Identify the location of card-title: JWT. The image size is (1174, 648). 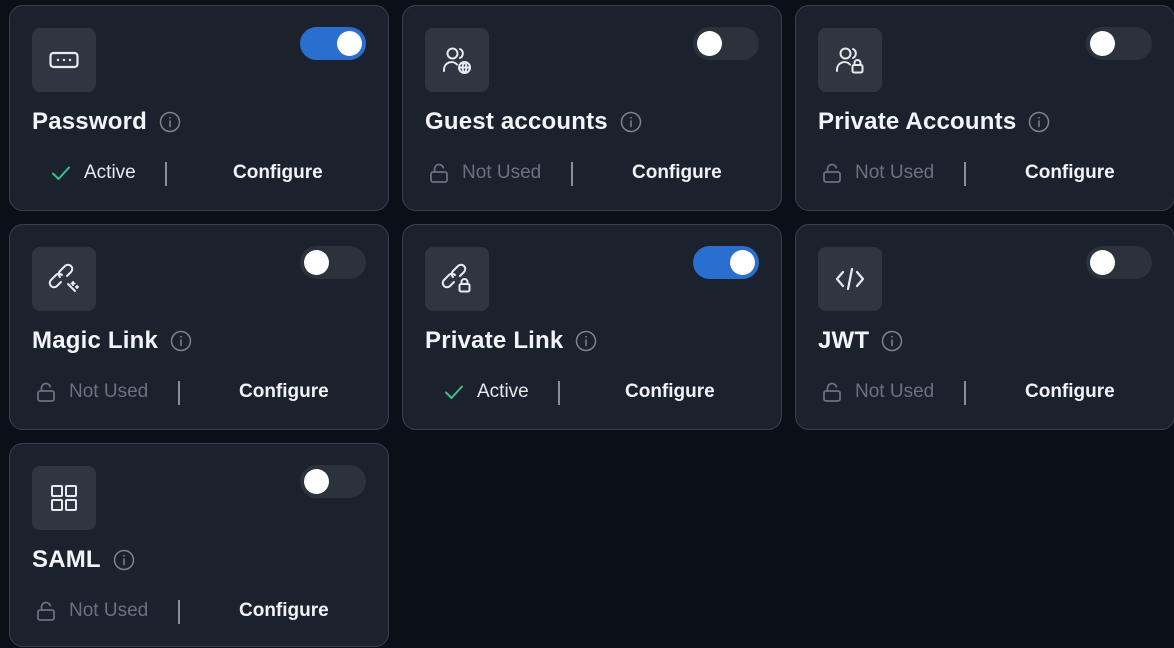
(844, 340).